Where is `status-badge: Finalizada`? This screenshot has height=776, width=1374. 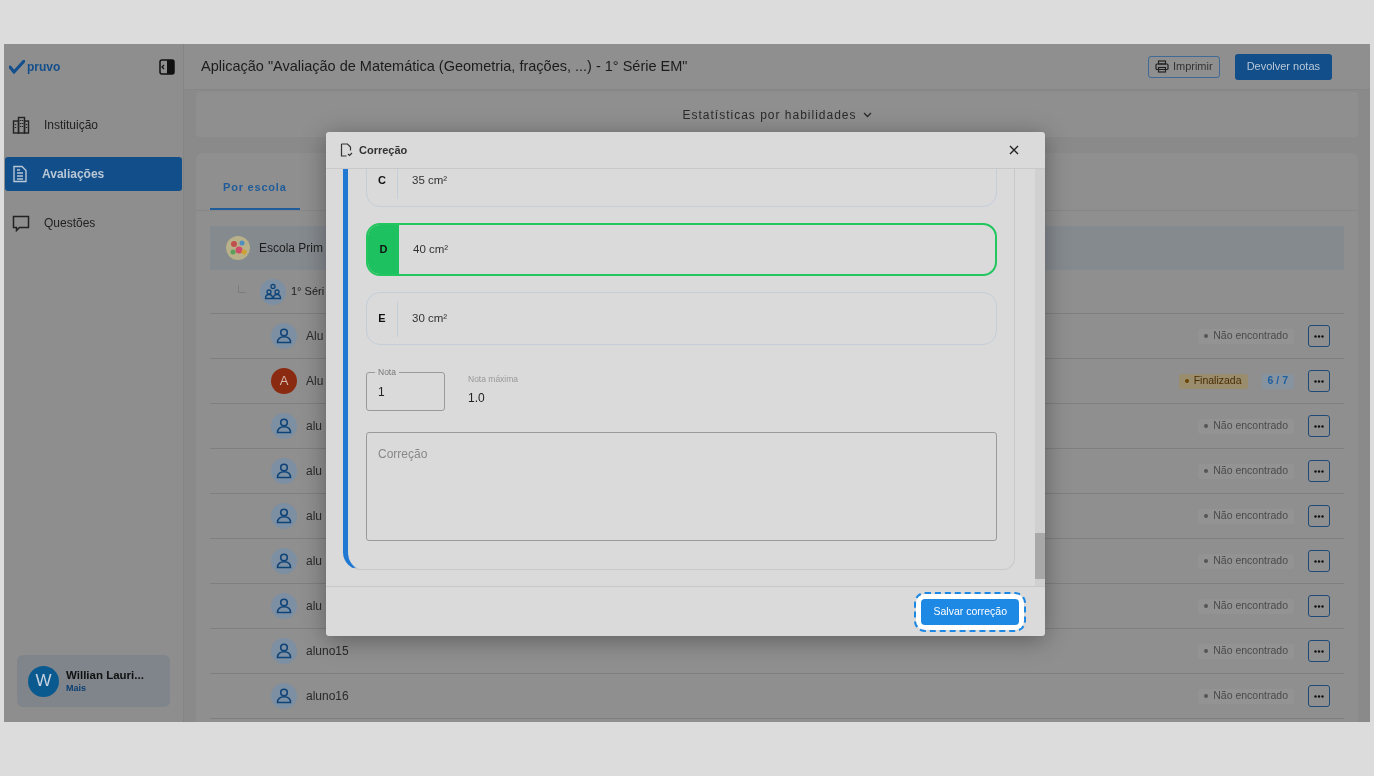
status-badge: Finalizada is located at coordinates (1213, 381).